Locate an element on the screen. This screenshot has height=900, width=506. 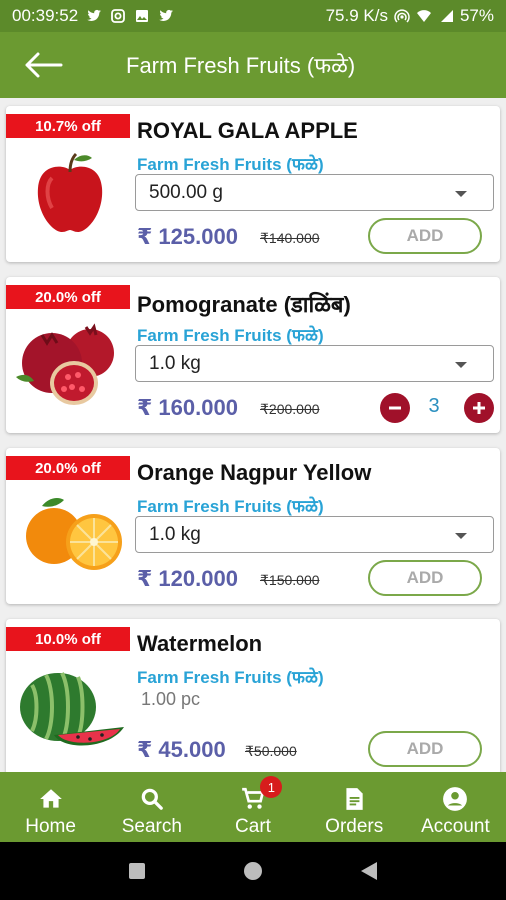
recent-apps-icon is located at coordinates (137, 871).